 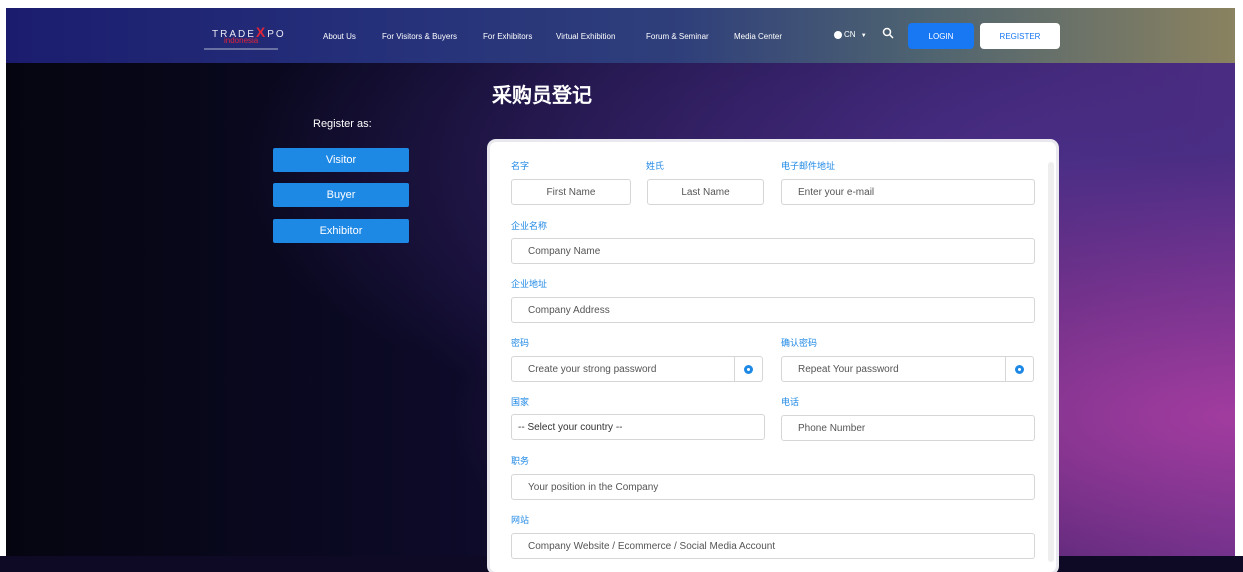 What do you see at coordinates (705, 192) in the screenshot?
I see `last-name-input: Last Name` at bounding box center [705, 192].